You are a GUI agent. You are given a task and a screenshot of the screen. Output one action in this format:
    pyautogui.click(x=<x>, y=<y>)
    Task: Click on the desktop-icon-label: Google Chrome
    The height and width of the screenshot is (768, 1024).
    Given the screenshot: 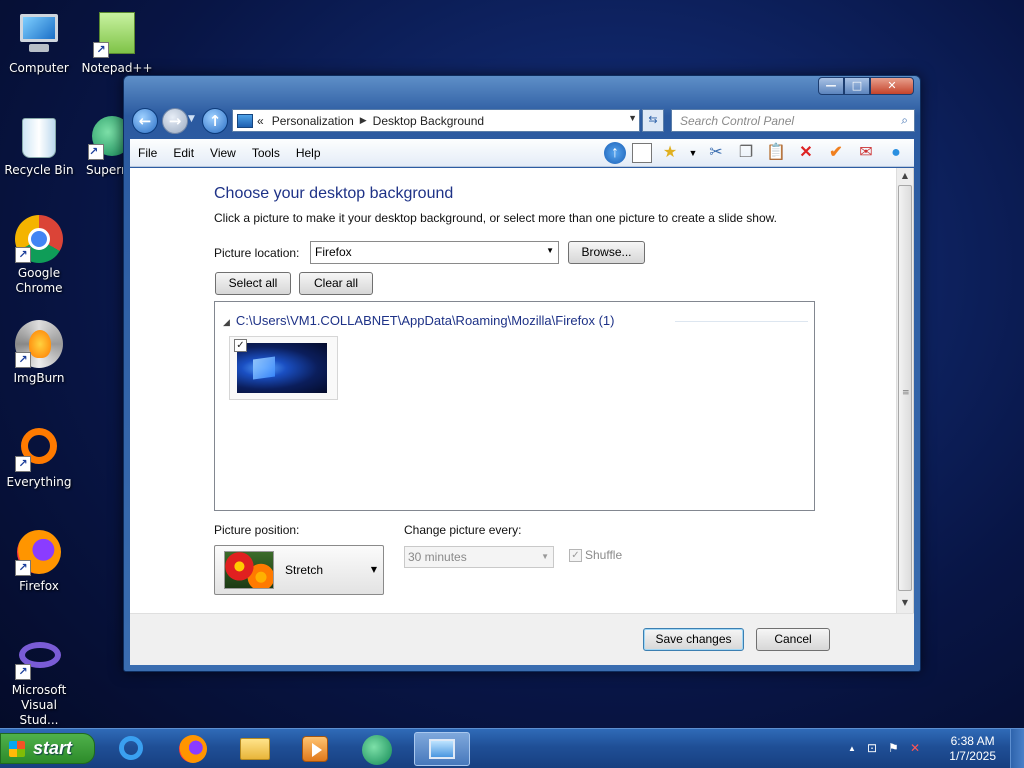 What is the action you would take?
    pyautogui.click(x=39, y=280)
    